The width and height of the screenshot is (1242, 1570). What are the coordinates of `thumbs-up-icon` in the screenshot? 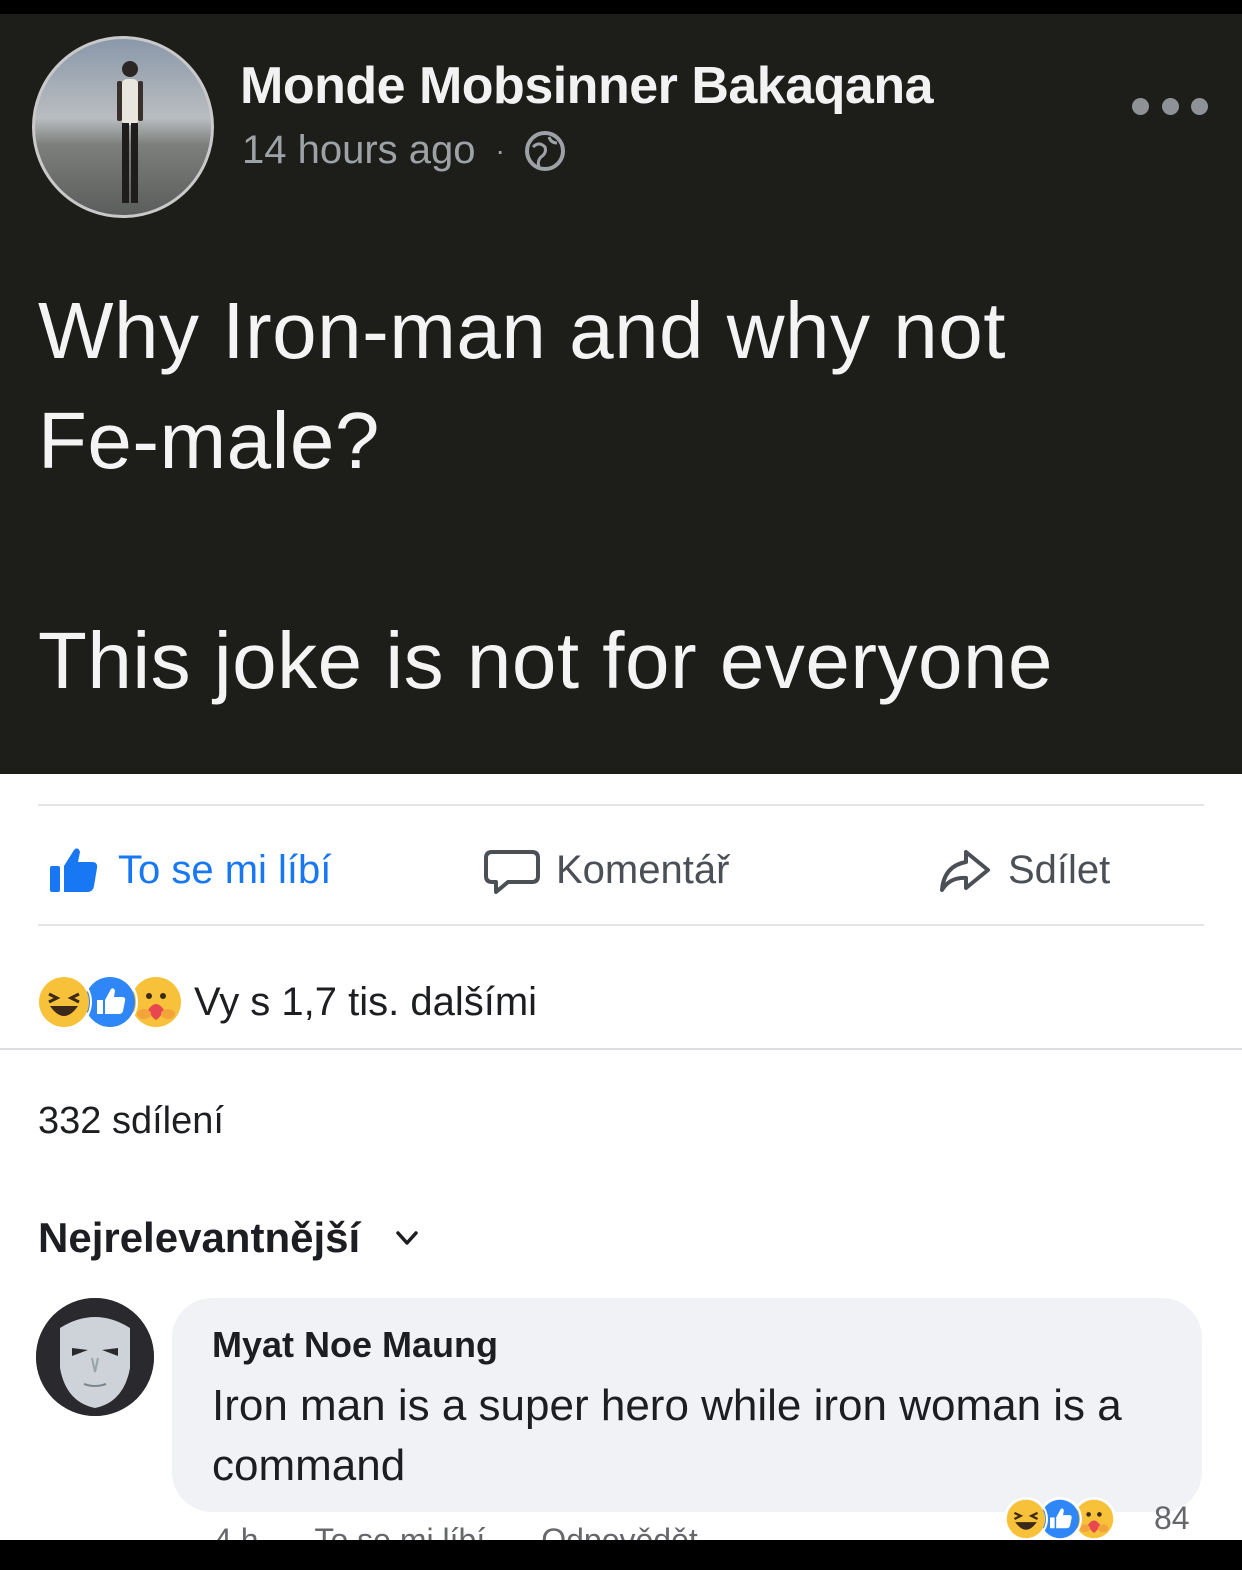 It's located at (74, 870).